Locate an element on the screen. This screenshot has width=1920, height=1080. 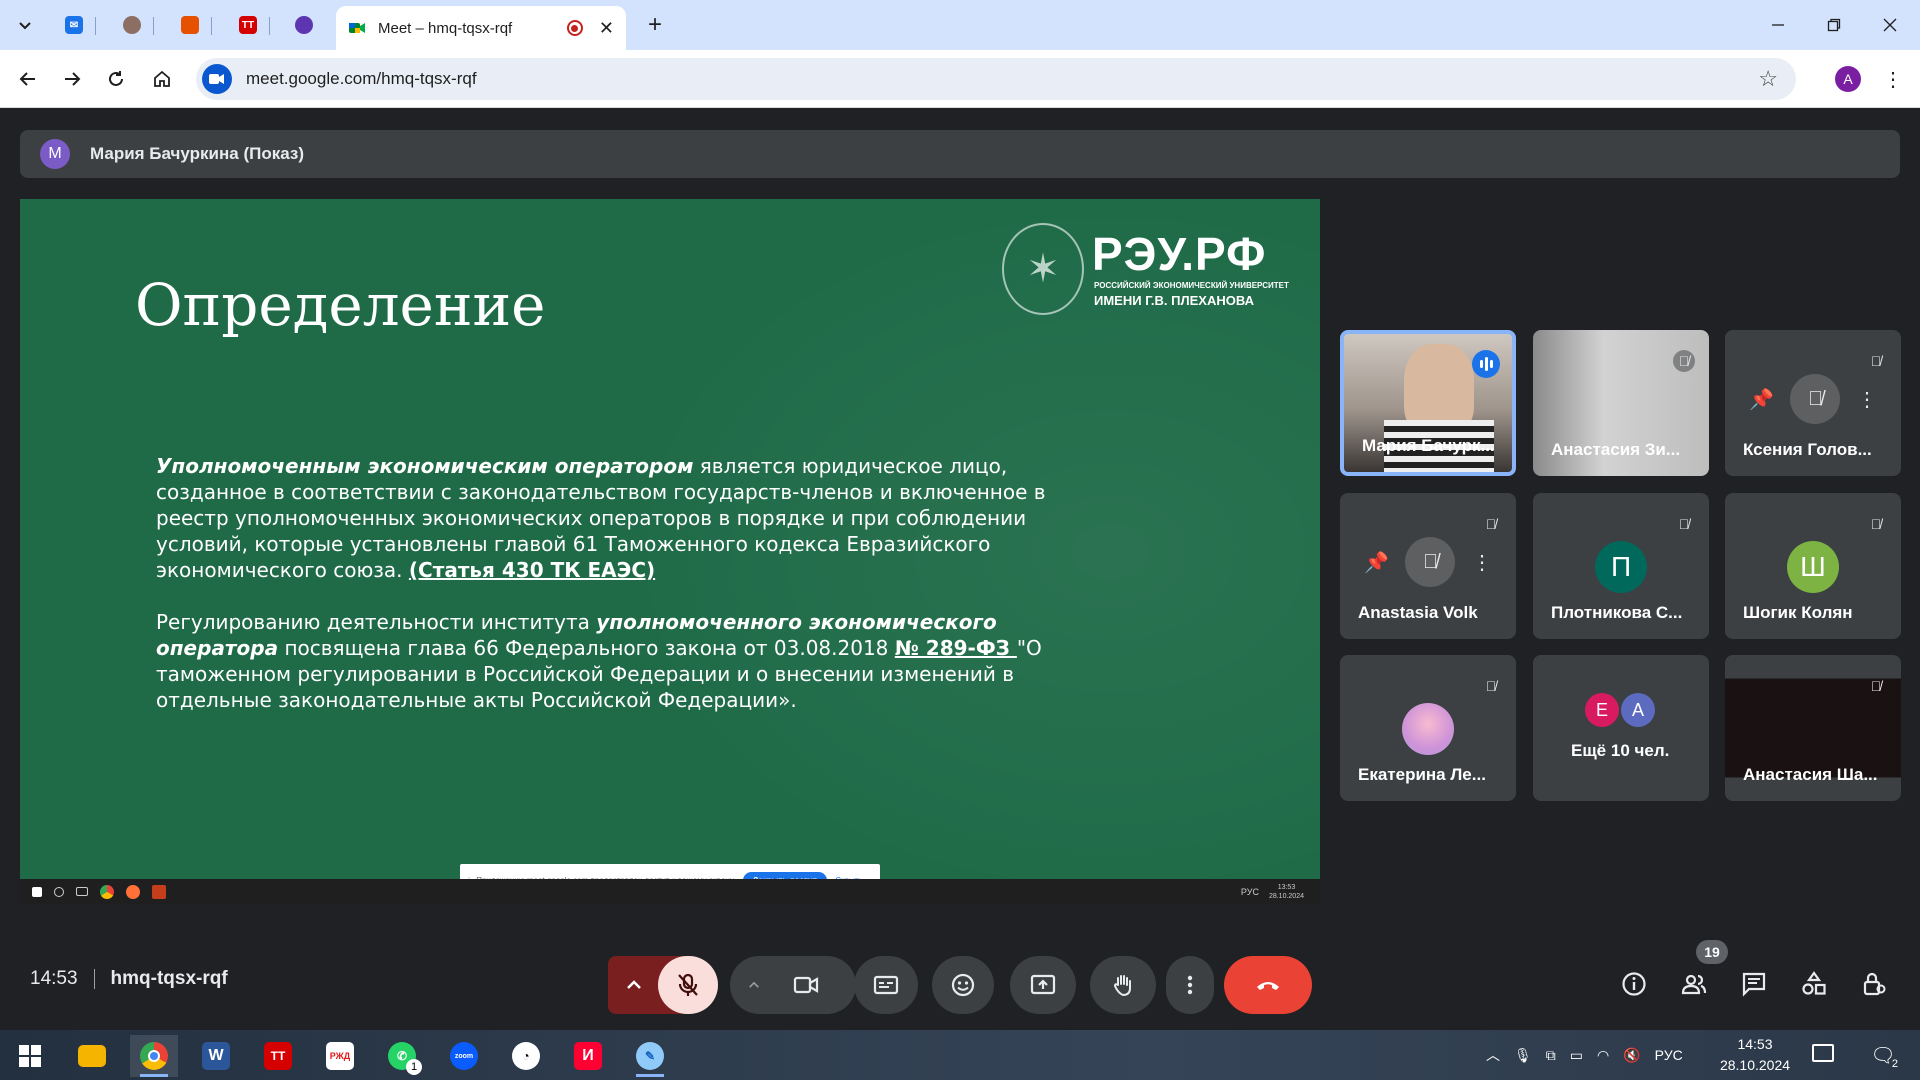
chevron-up-icon: ︿ is located at coordinates (1493, 1055).